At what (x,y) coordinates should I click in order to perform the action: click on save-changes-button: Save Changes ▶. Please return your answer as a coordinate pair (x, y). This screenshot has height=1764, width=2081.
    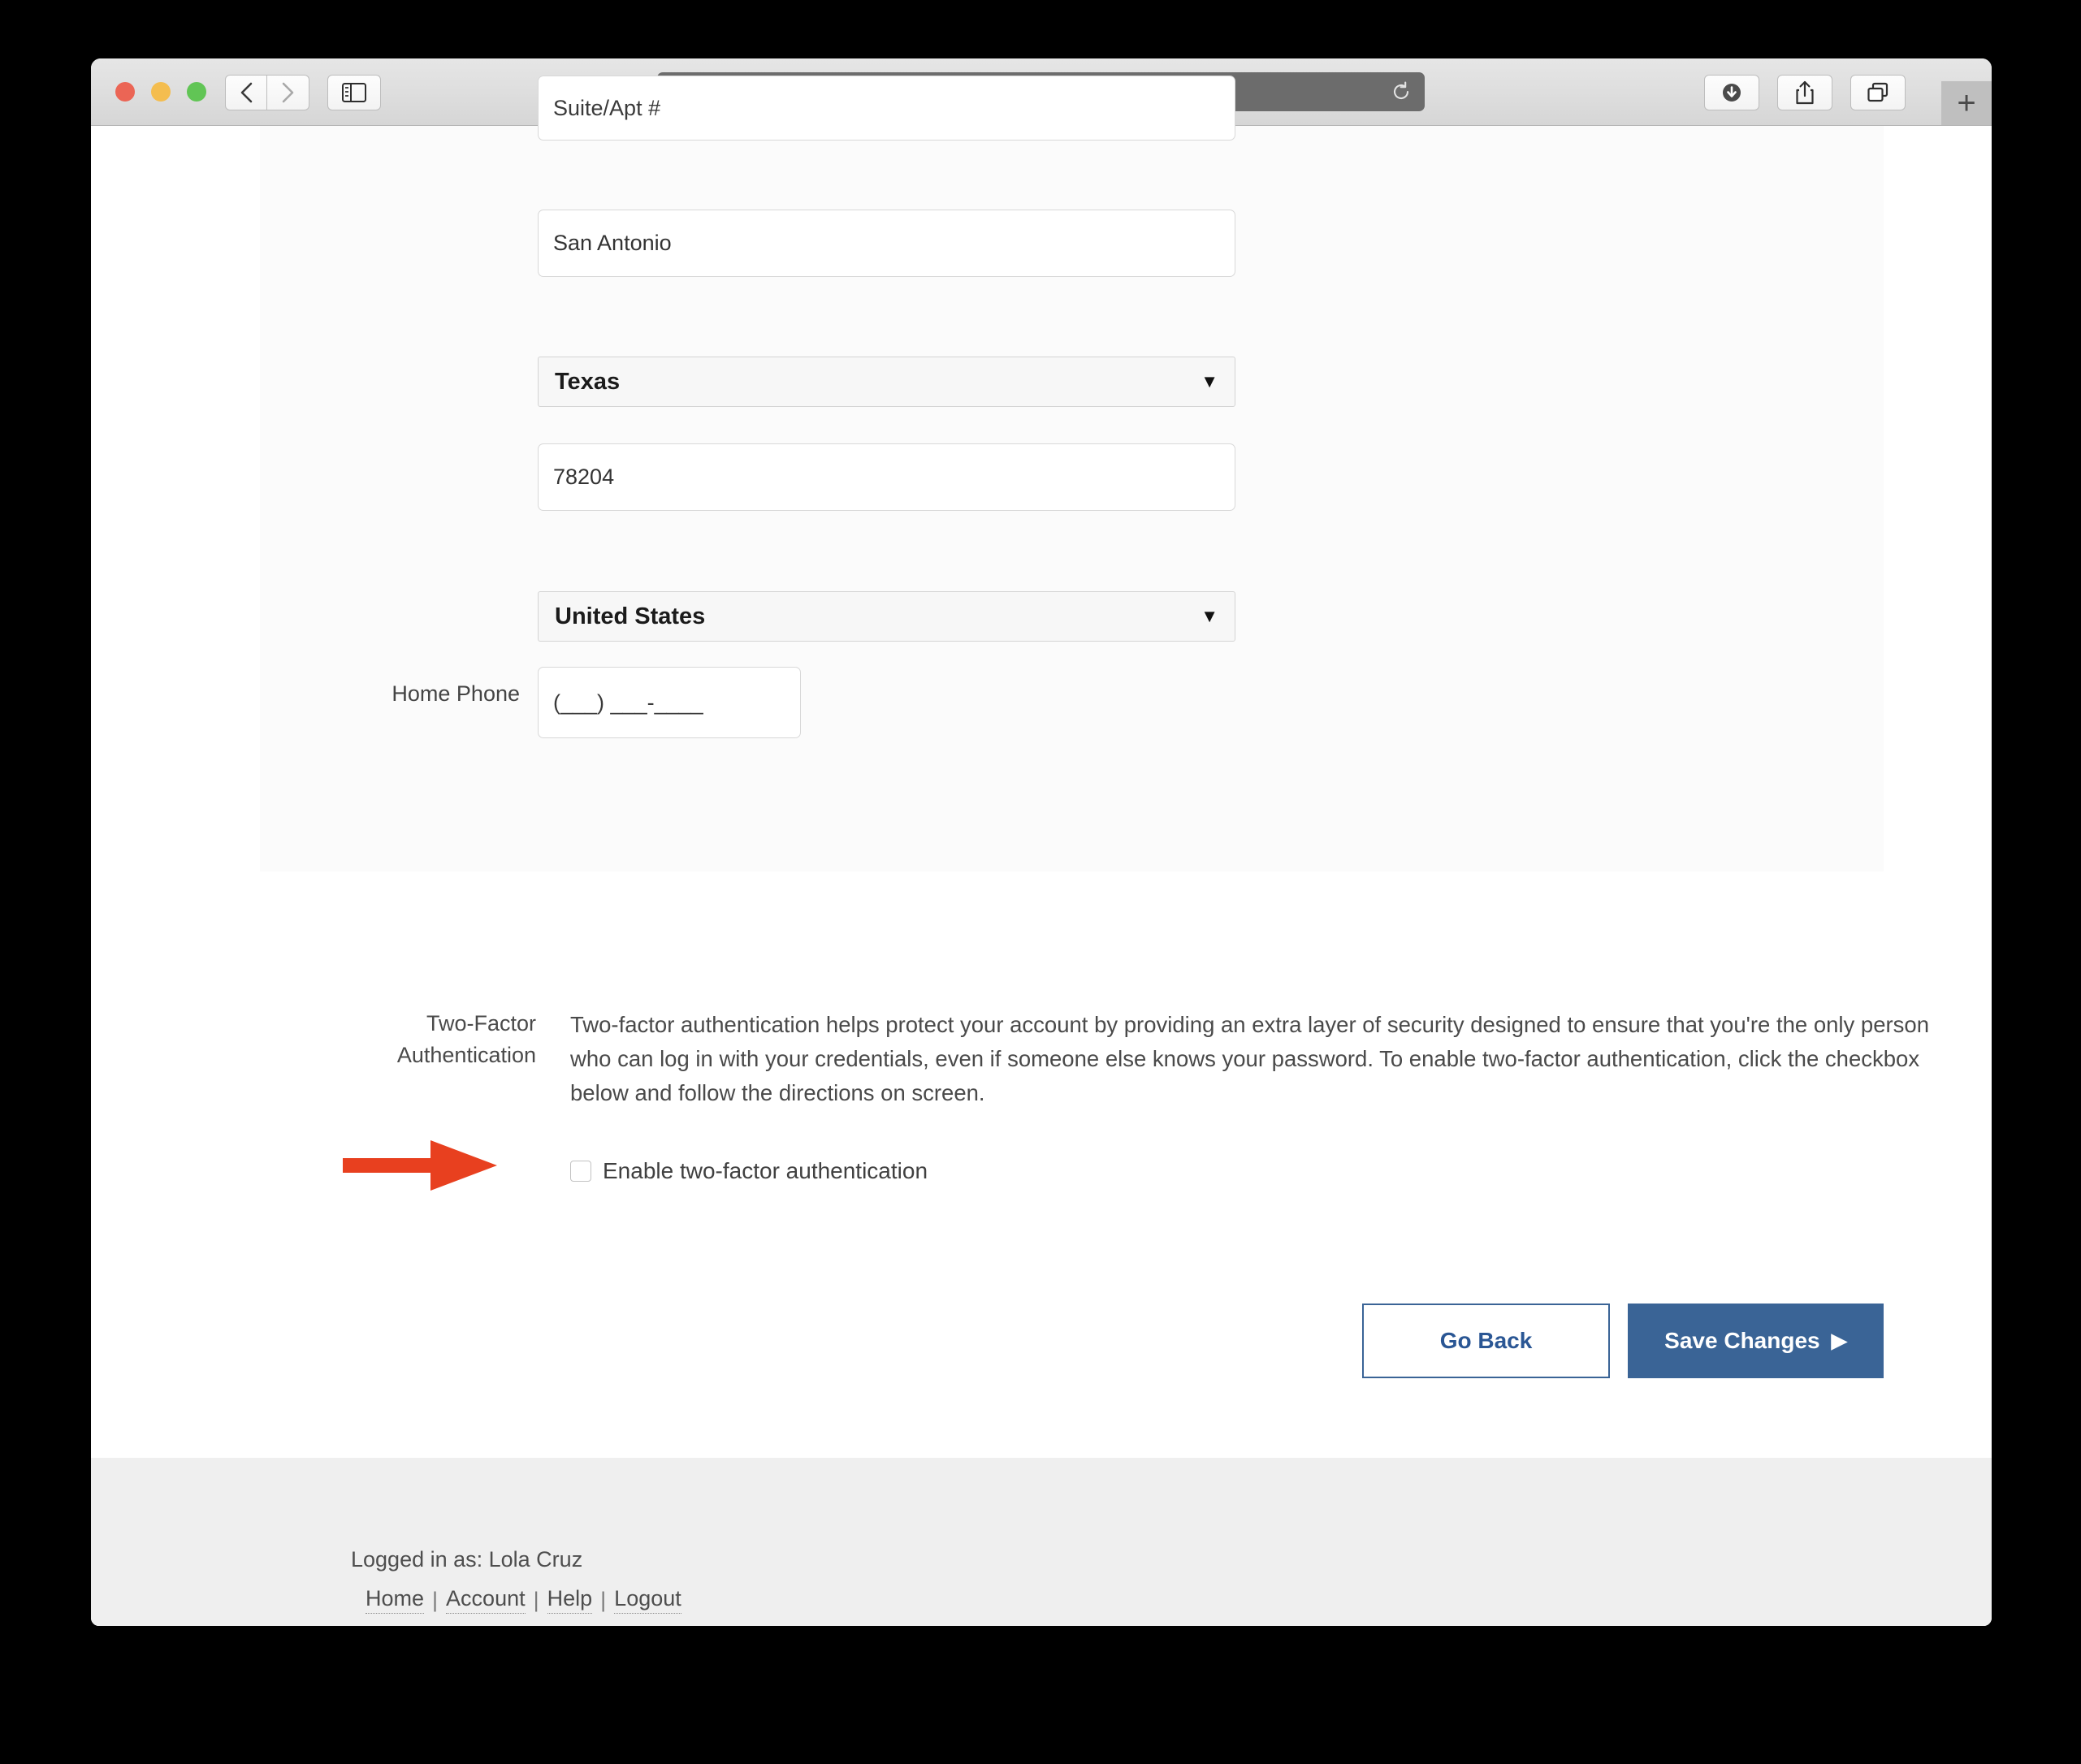
    Looking at the image, I should click on (1756, 1341).